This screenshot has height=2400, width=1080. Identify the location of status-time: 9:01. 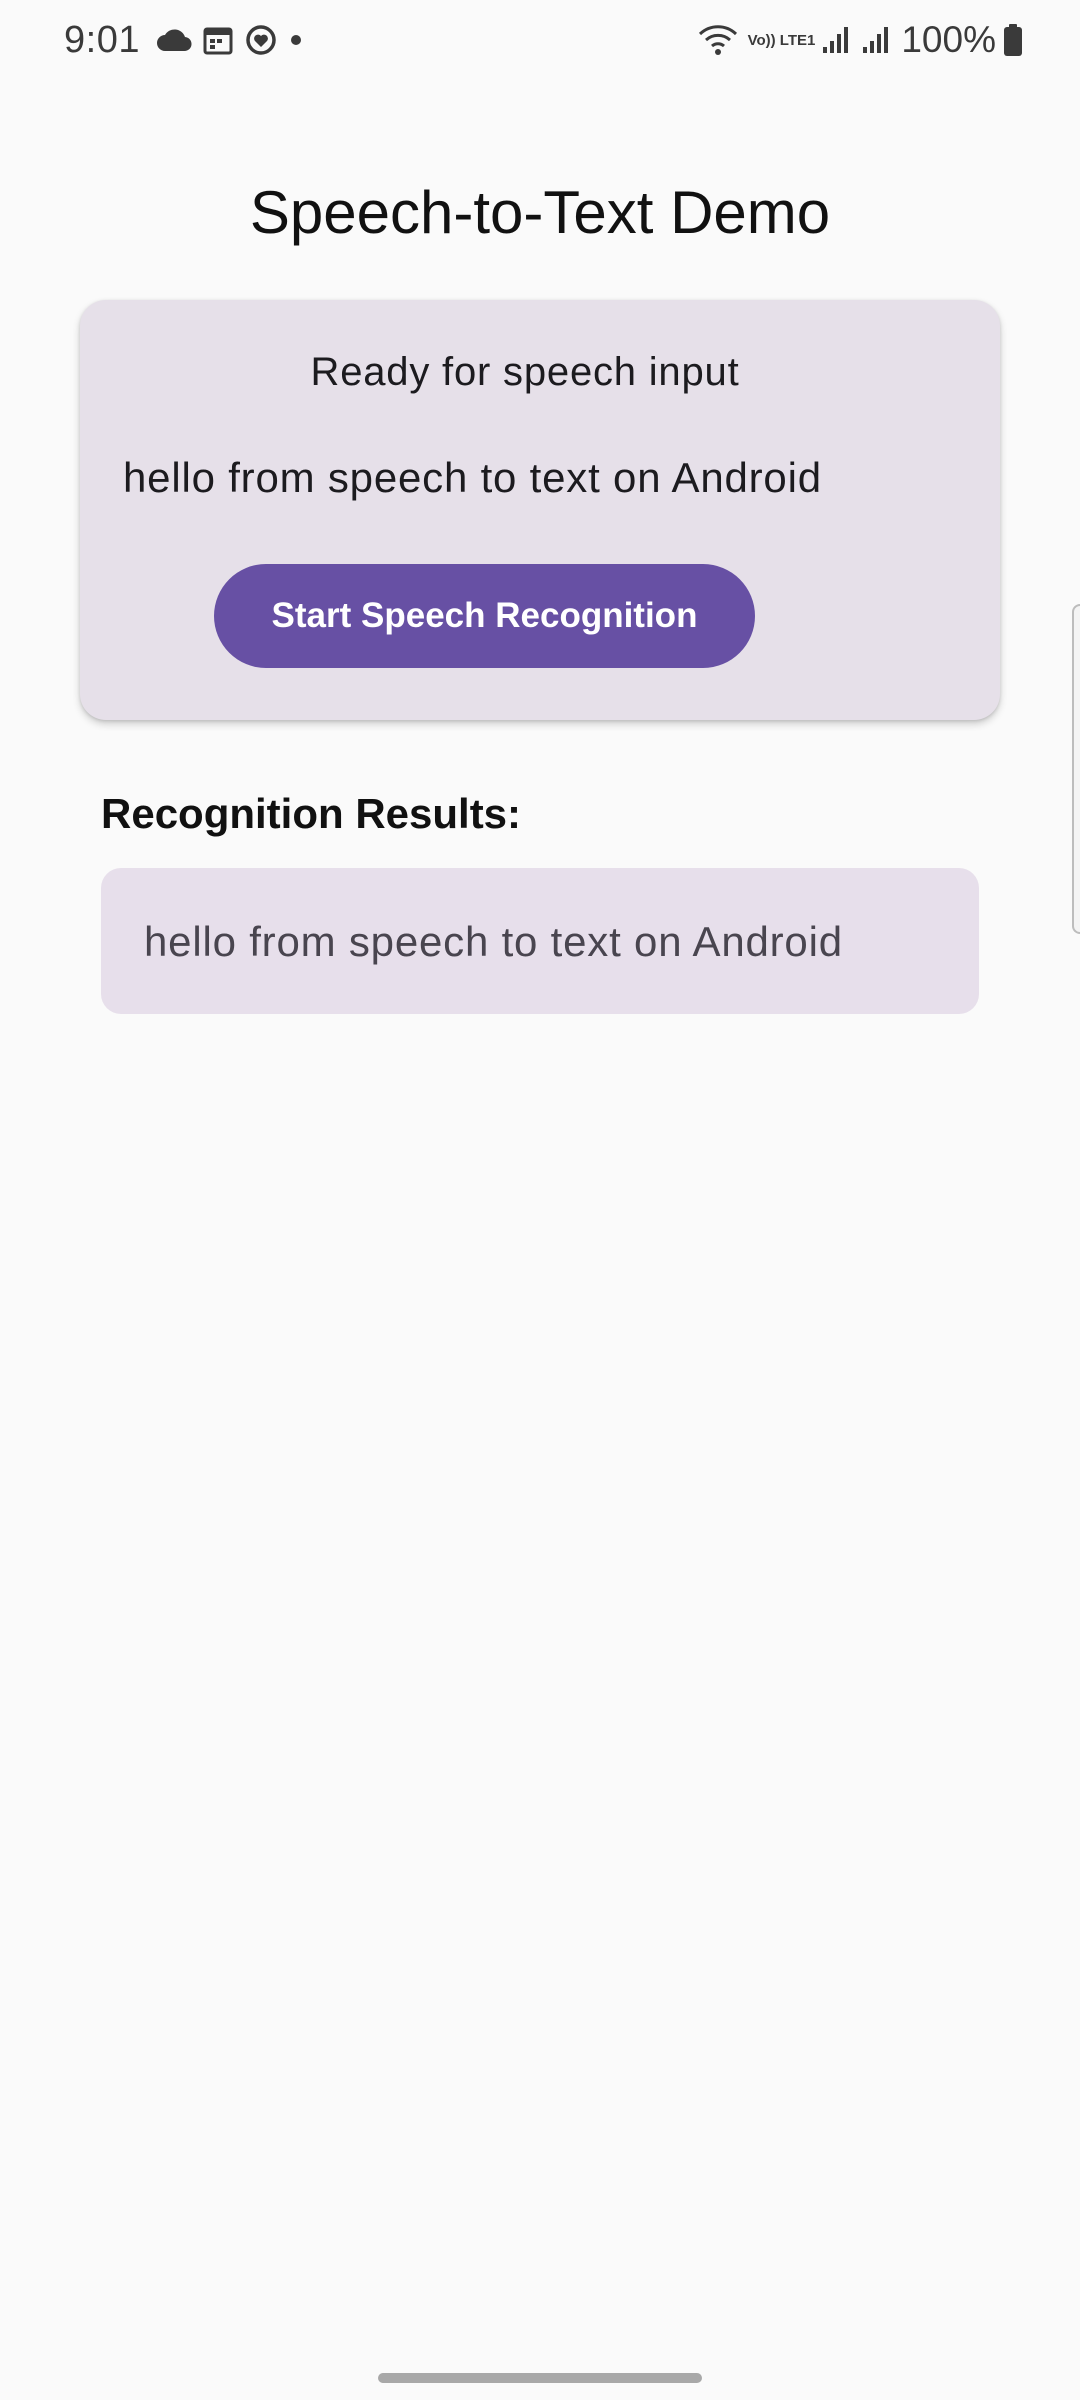
(102, 39).